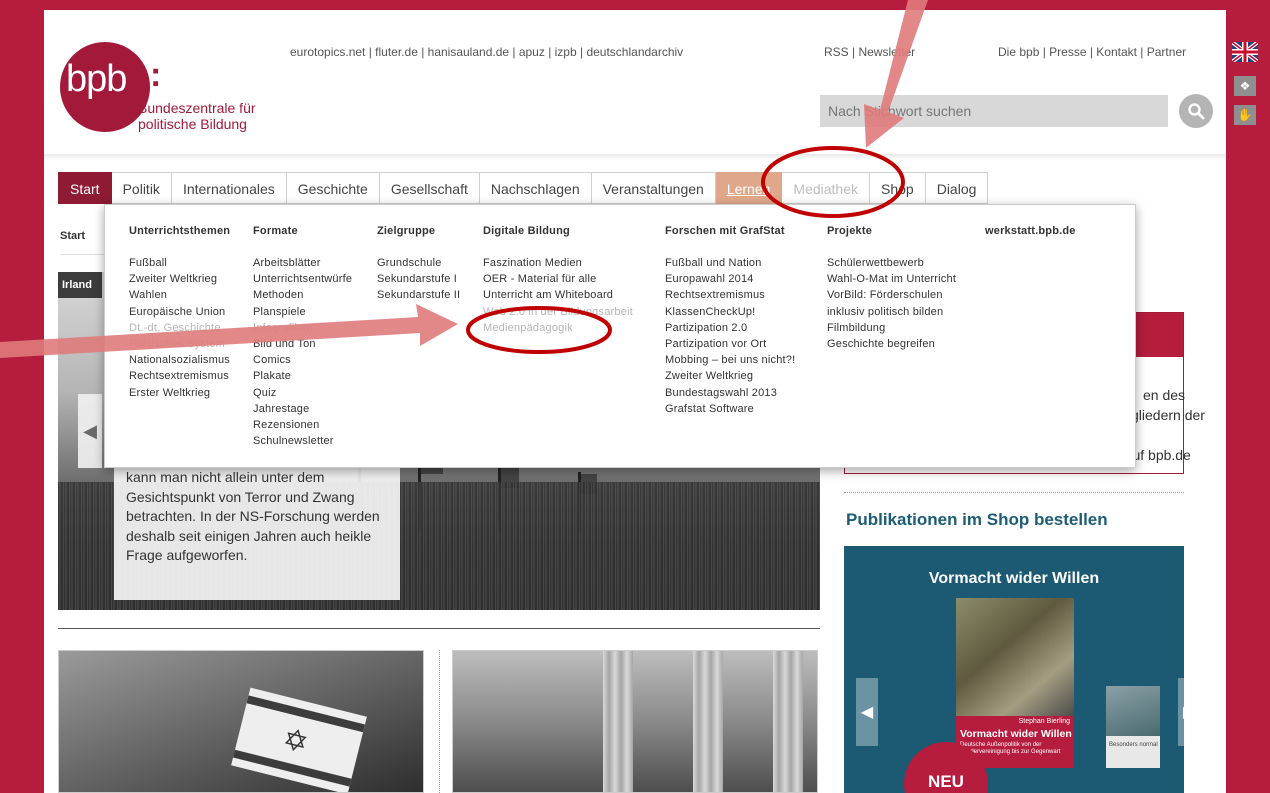 Image resolution: width=1270 pixels, height=793 pixels. I want to click on menu-item: Infografiken, so click(302, 328).